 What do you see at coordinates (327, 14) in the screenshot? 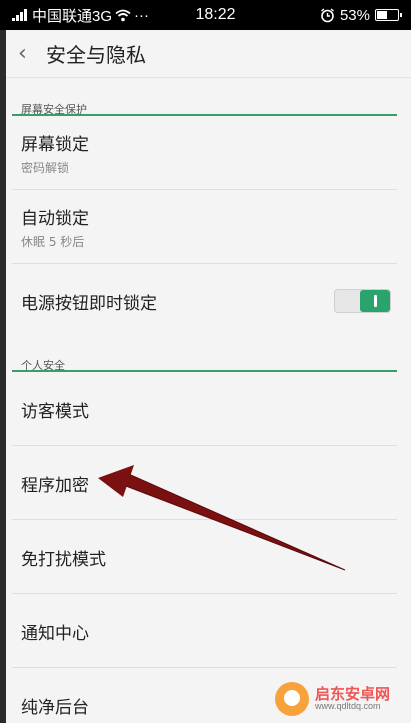
I see `alarm-icon` at bounding box center [327, 14].